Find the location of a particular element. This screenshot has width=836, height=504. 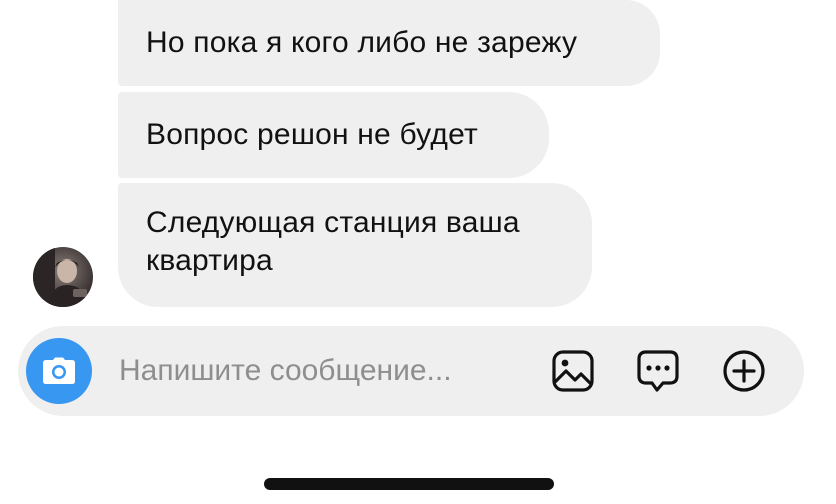

message-text: Но пока я кого либо не зарежу is located at coordinates (362, 42).